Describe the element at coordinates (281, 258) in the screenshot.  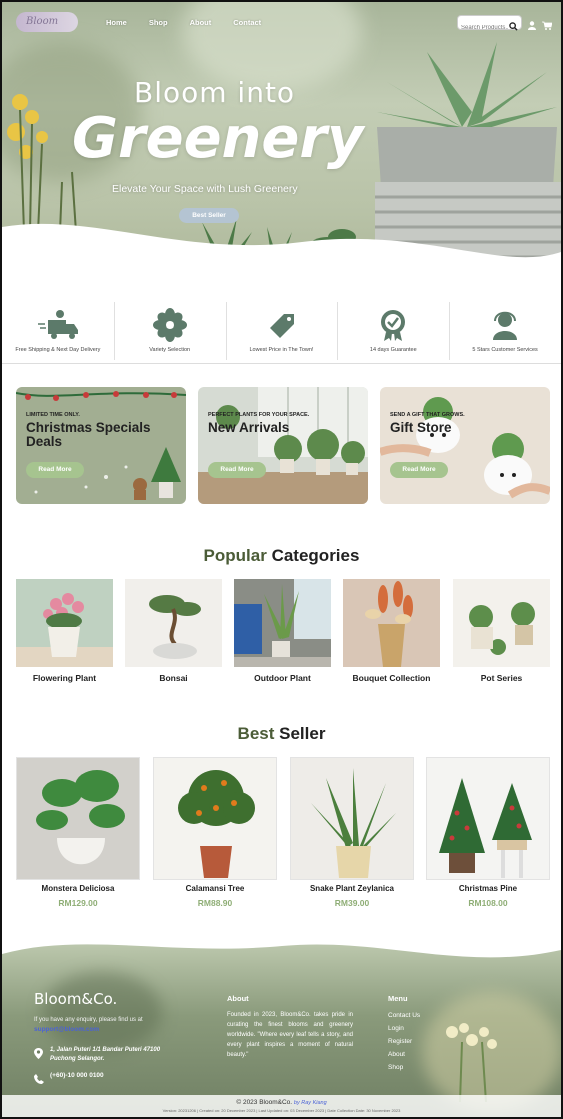
I see `hero-wave-divider` at that location.